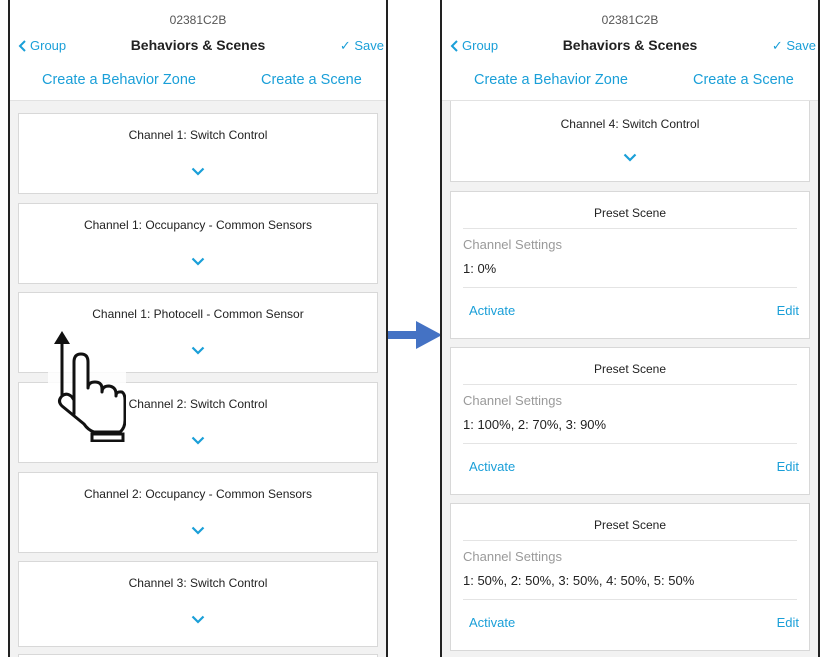 The width and height of the screenshot is (825, 657). Describe the element at coordinates (630, 124) in the screenshot. I see `behavior-card-title: Channel 4: Switch Control` at that location.